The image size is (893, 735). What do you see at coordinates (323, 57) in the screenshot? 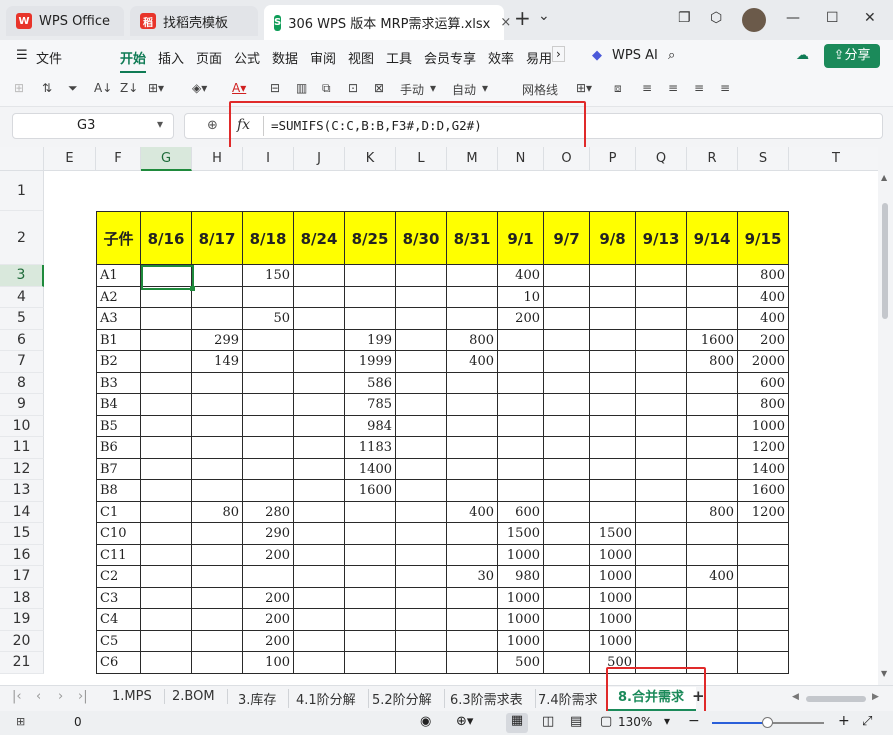
I see `menu-review: 审阅` at bounding box center [323, 57].